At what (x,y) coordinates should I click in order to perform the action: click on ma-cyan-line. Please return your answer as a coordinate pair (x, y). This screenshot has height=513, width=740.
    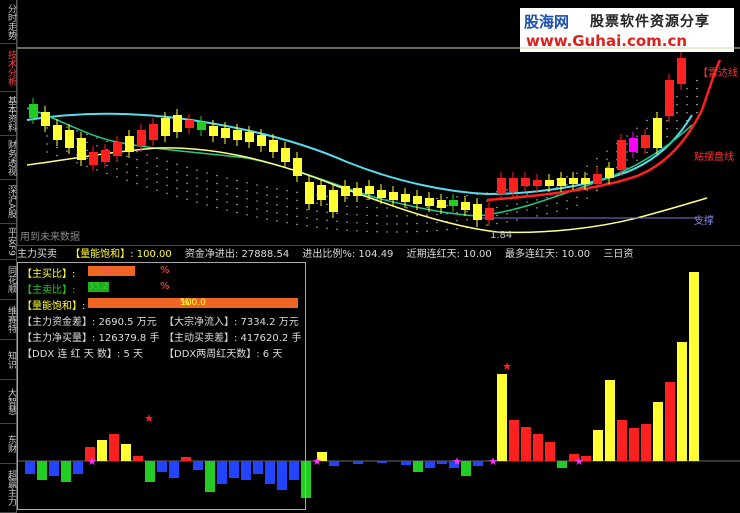
    Looking at the image, I should click on (359, 154).